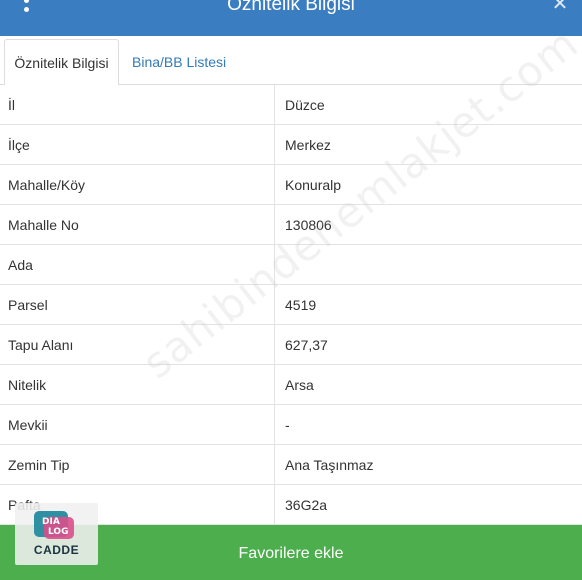 The height and width of the screenshot is (580, 582). I want to click on attribute-key: Mahalle/Köy, so click(137, 185).